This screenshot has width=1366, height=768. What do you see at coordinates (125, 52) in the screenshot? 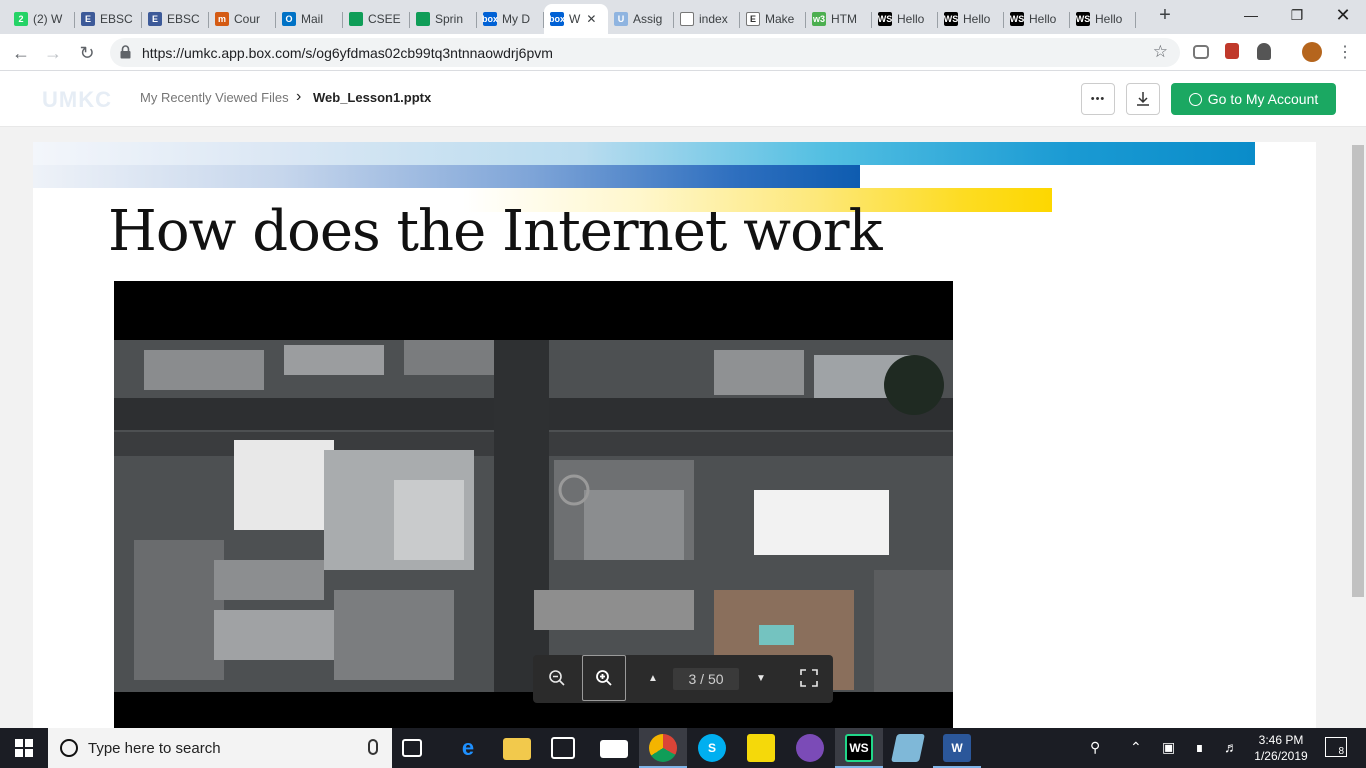
I see `lock-icon` at bounding box center [125, 52].